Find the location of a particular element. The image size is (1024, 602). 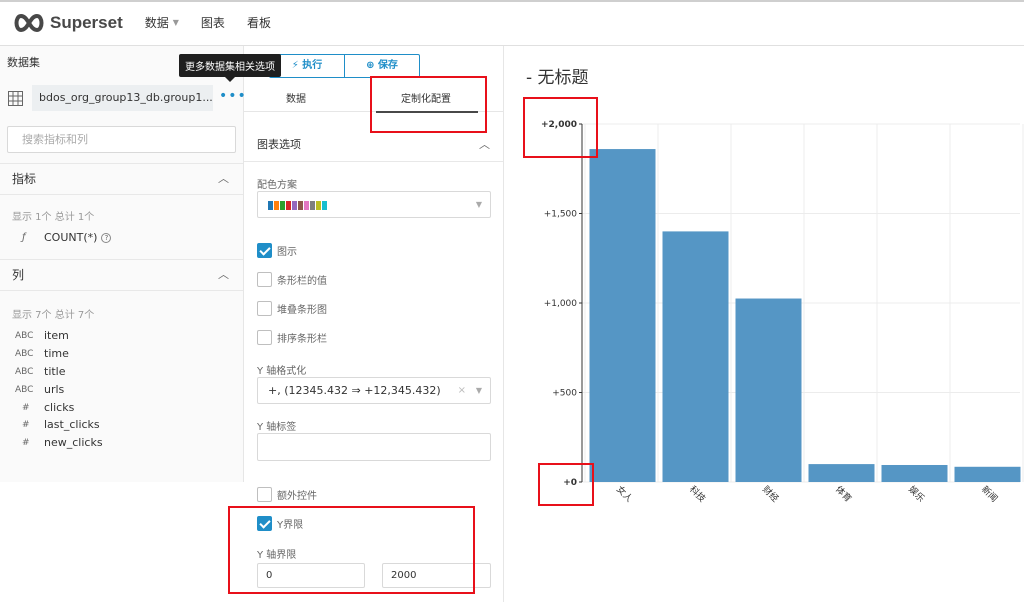

search-metrics-columns-input: 搜索指标和列 is located at coordinates (121, 139).